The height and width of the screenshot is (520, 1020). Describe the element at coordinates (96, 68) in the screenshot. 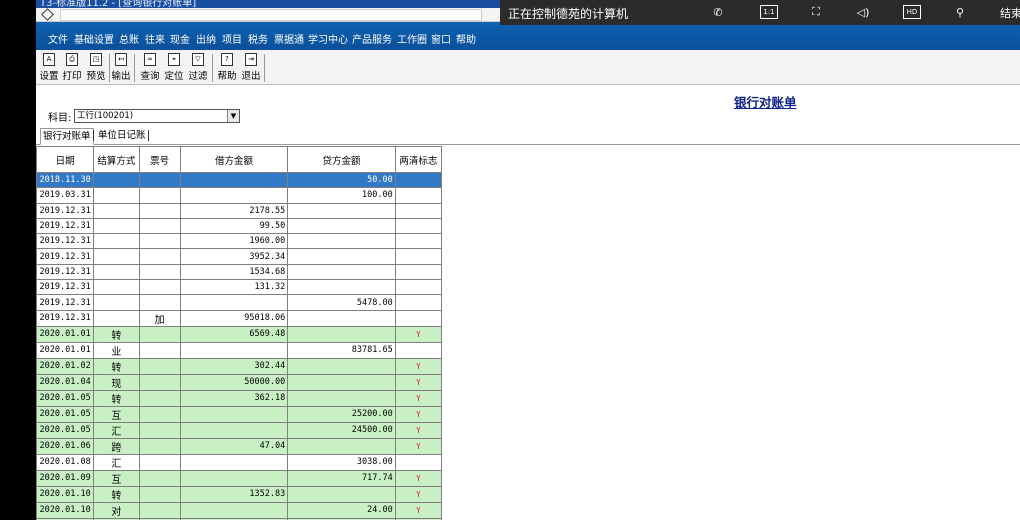

I see `preview-button: ◳ 预览` at that location.